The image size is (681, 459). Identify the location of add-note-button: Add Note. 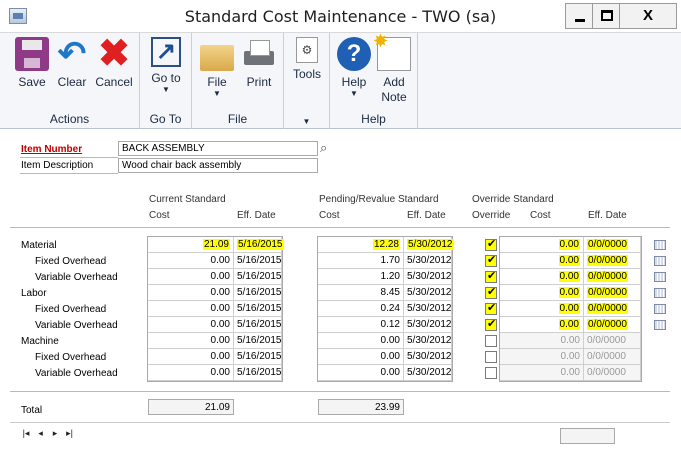
(392, 68).